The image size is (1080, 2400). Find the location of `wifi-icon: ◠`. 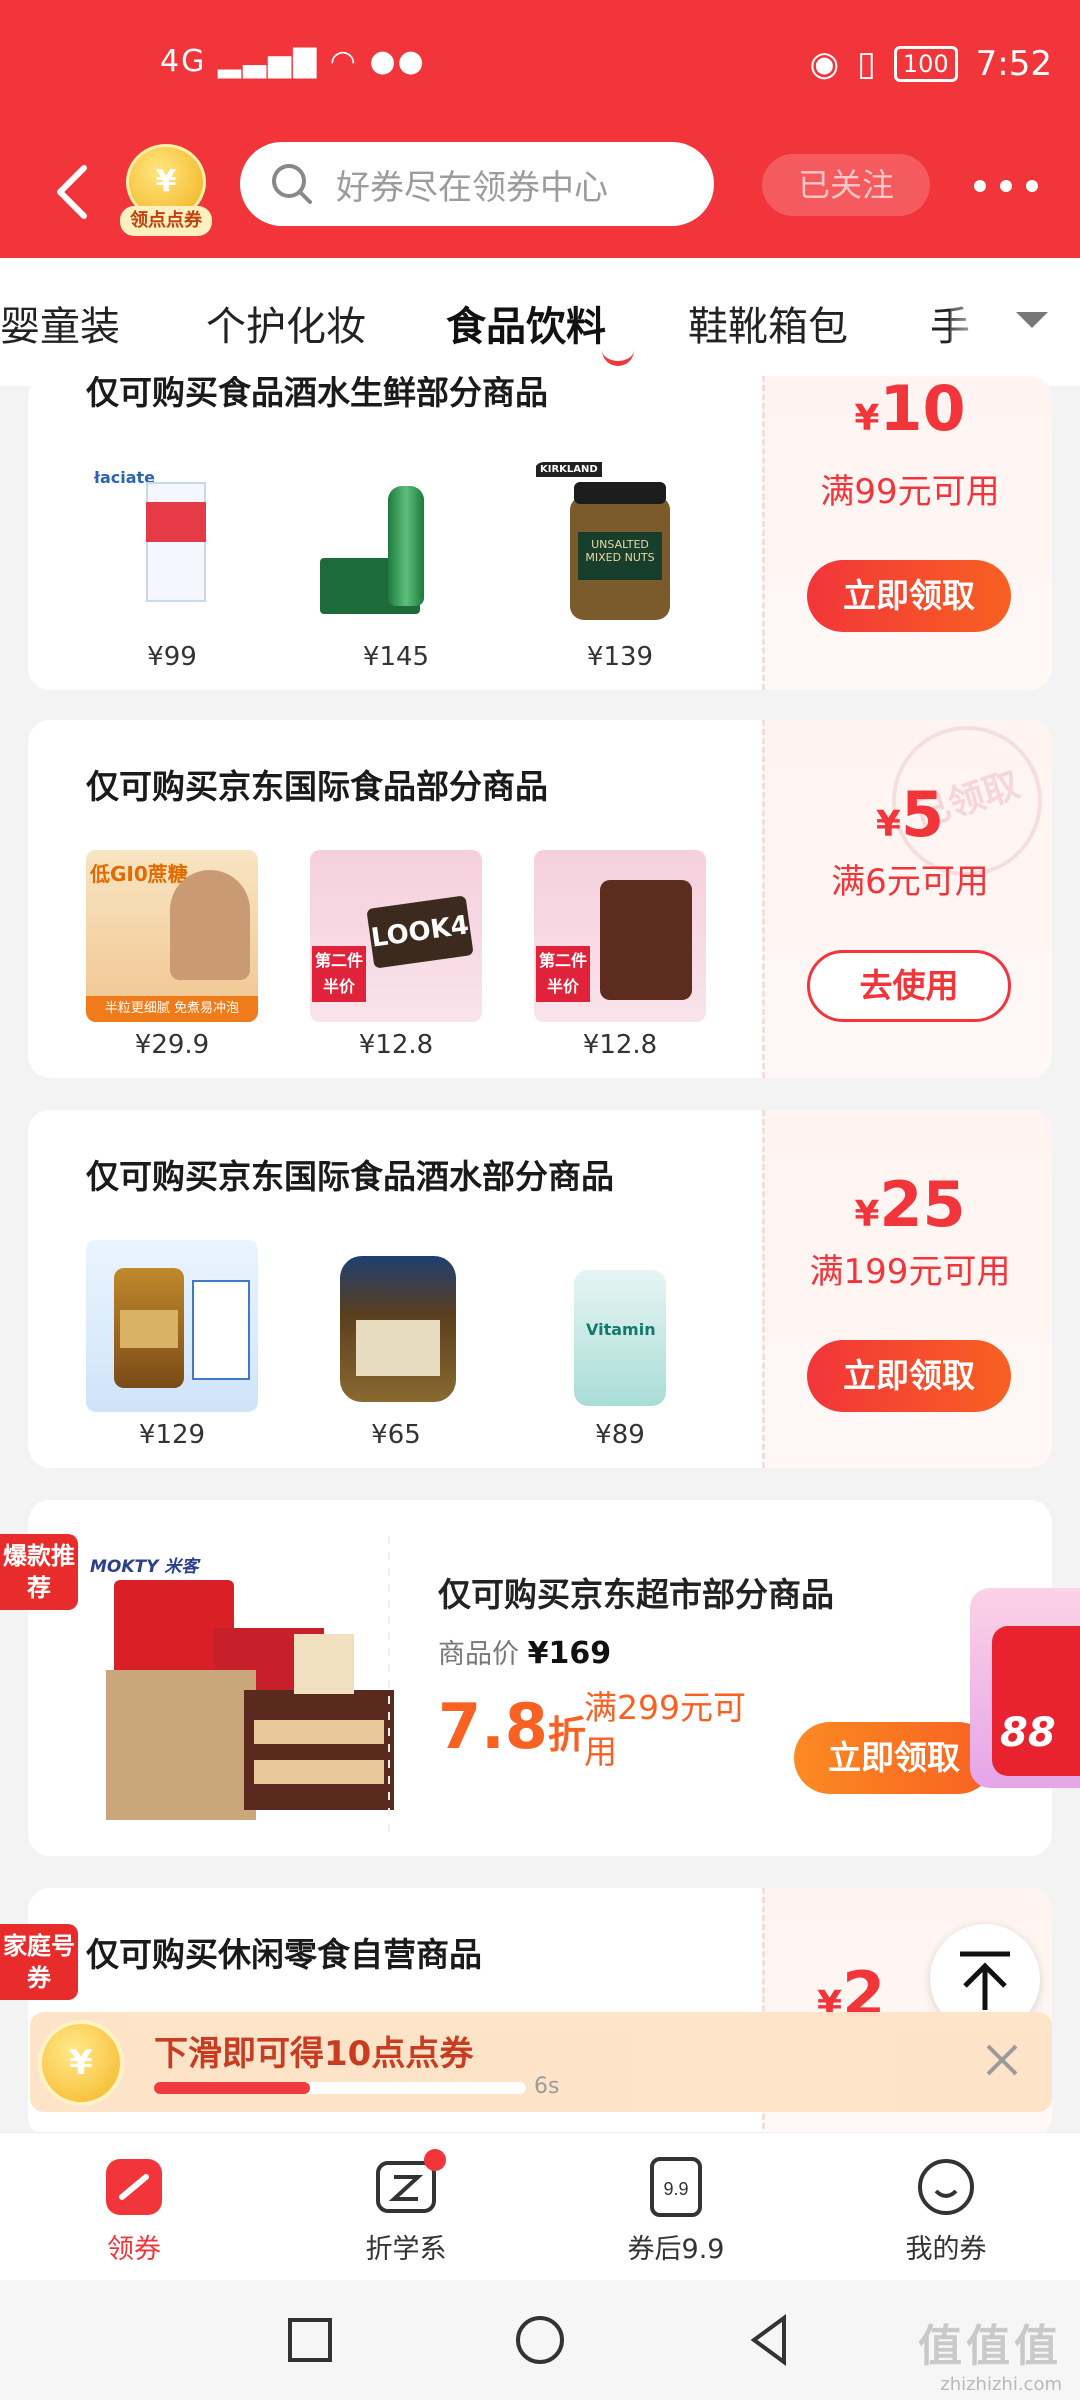

wifi-icon: ◠ is located at coordinates (343, 61).